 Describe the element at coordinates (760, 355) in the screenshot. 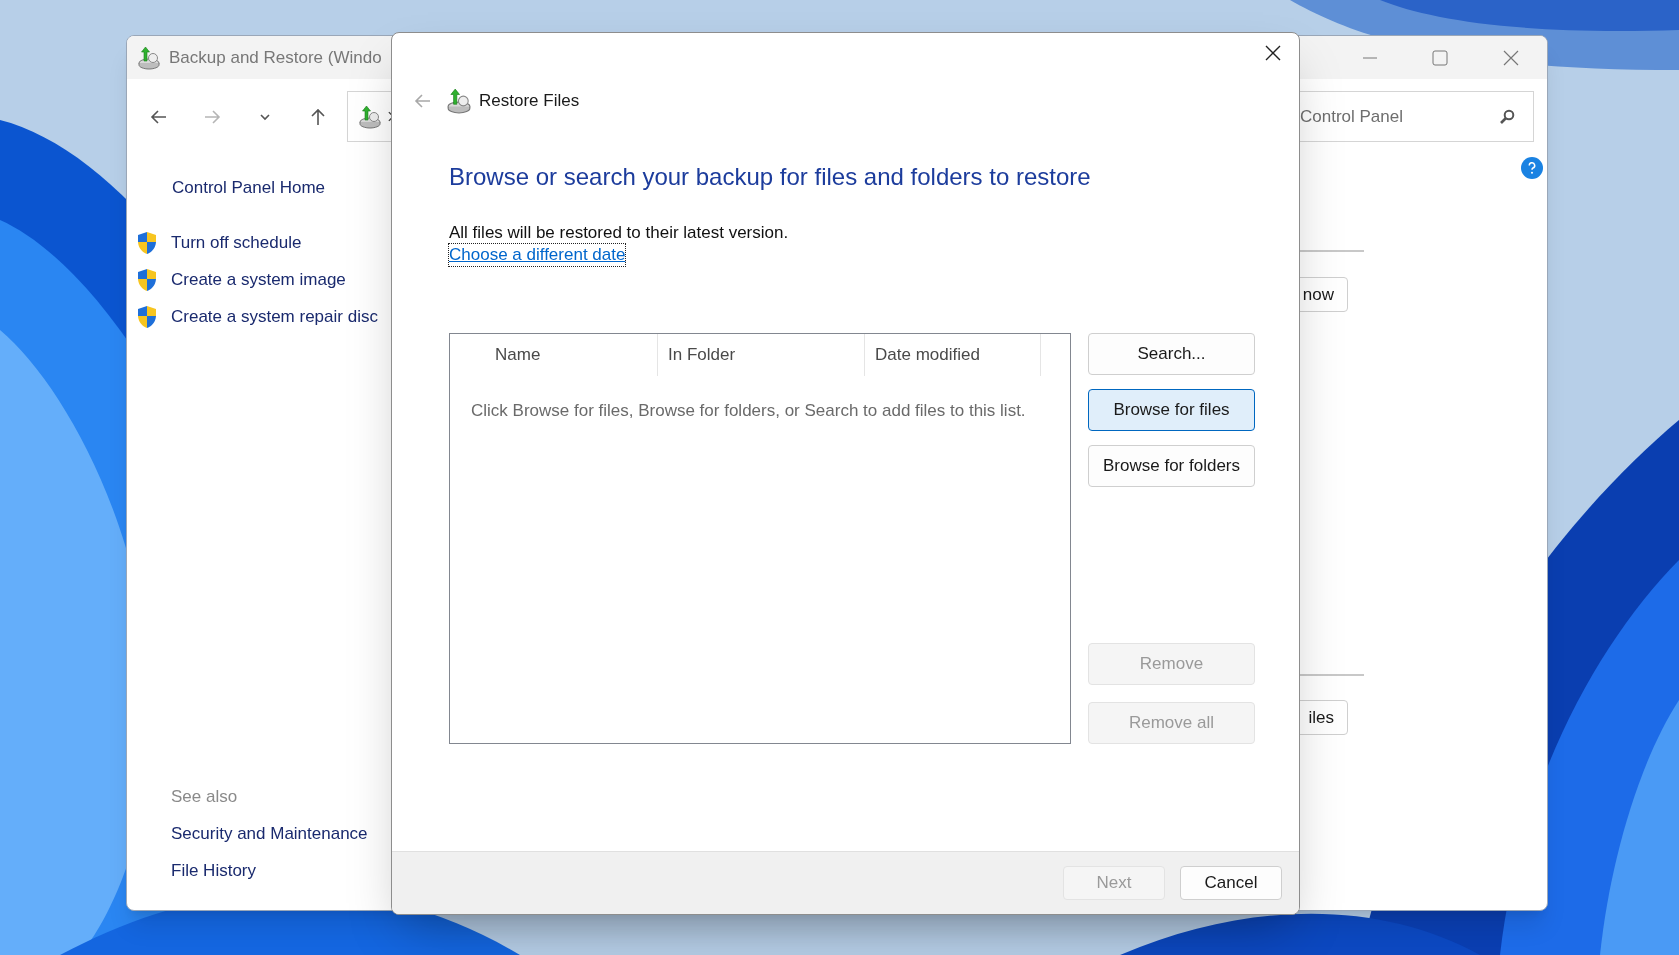

I see `column-header: In Folder` at that location.